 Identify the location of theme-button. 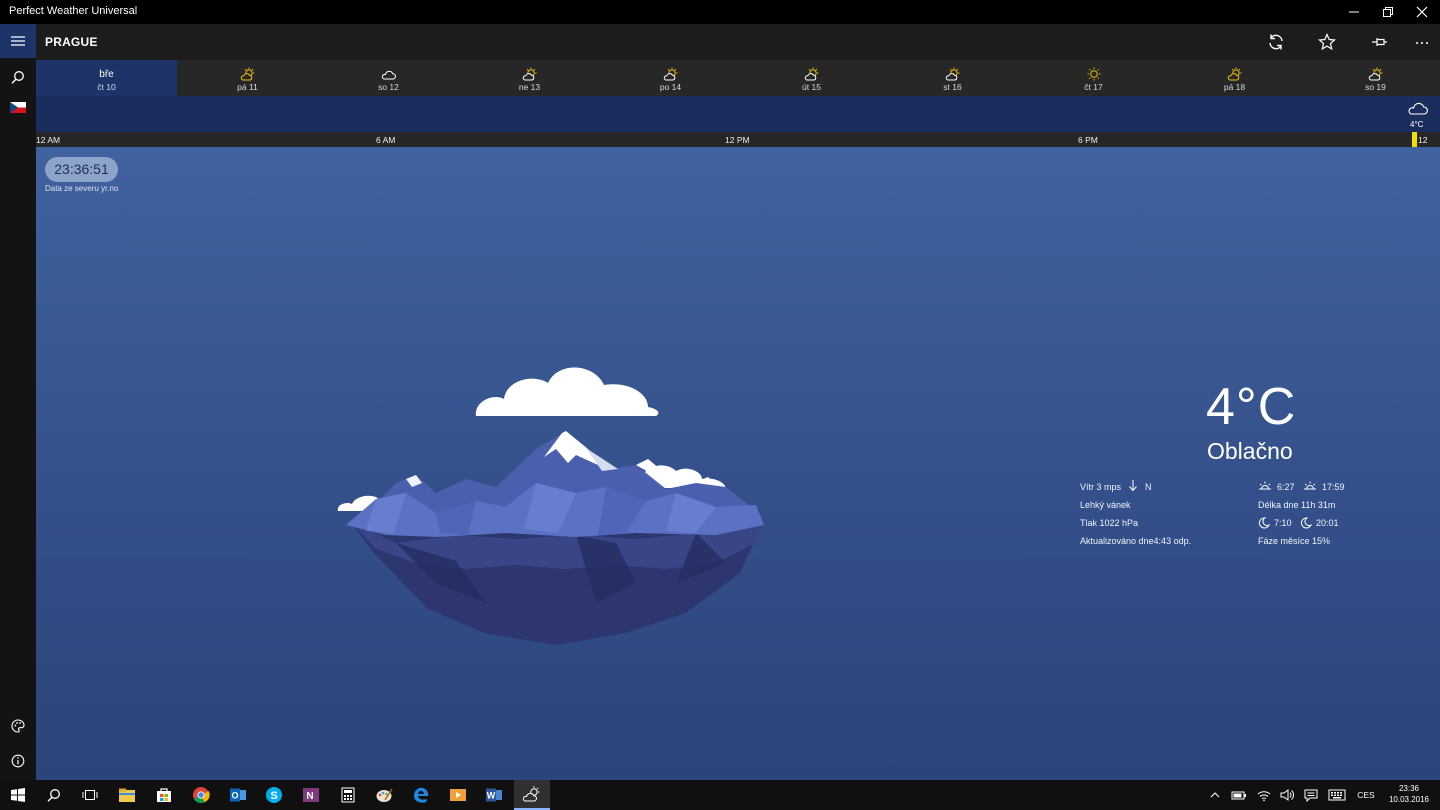
(18, 726).